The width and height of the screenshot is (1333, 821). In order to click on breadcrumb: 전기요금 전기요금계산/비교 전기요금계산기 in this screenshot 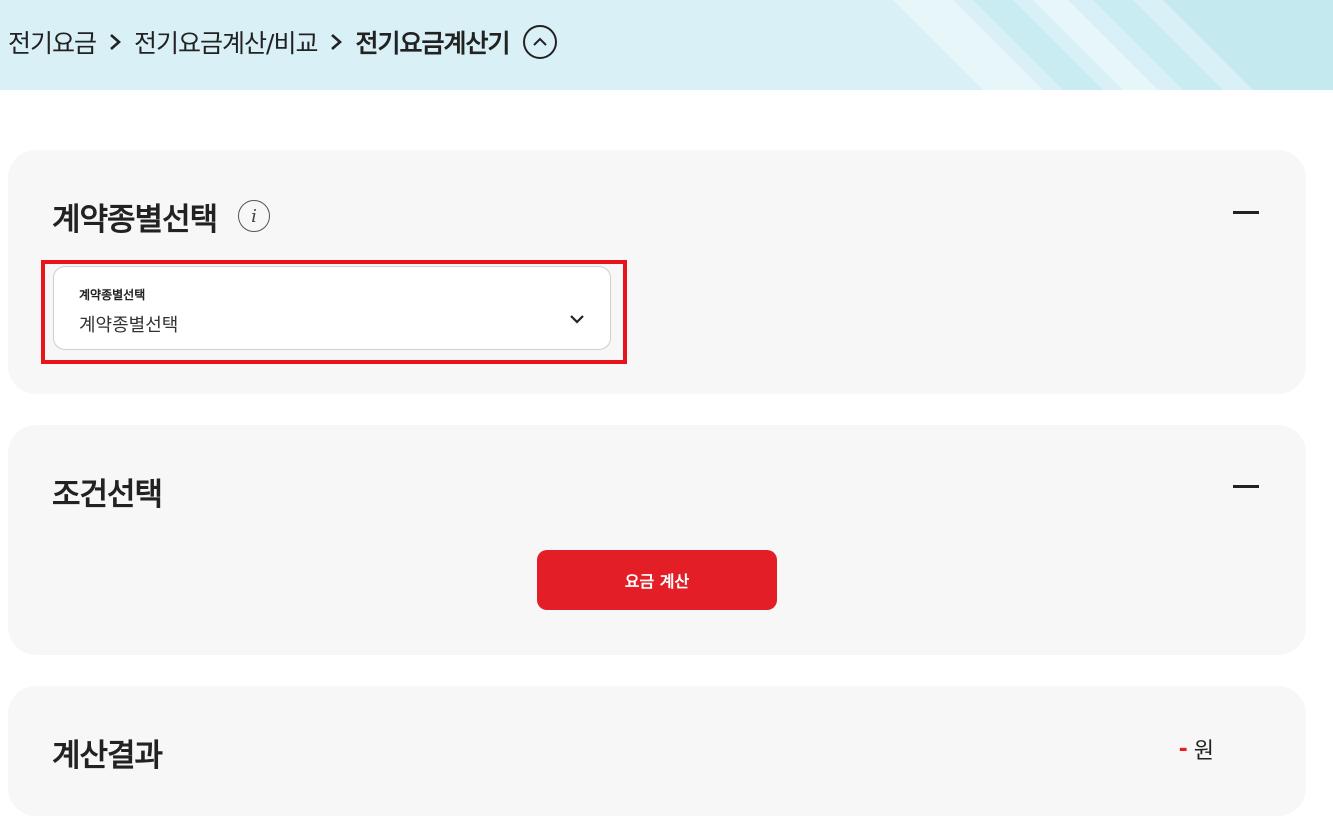, I will do `click(283, 42)`.